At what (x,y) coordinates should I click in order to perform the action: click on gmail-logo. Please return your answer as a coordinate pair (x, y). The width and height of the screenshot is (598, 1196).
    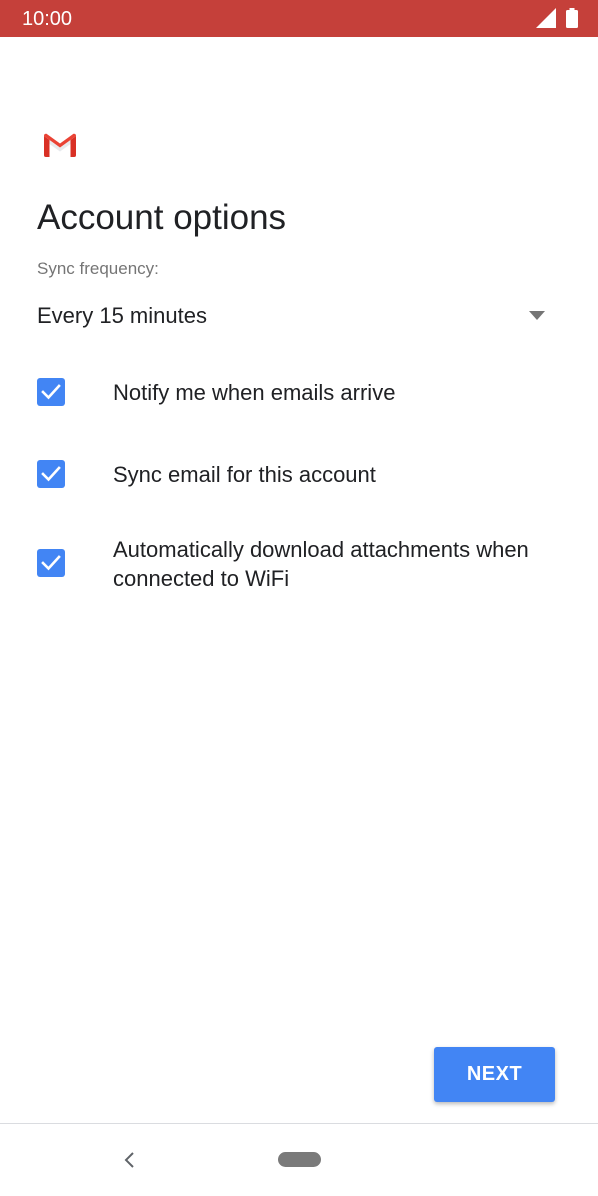
    Looking at the image, I should click on (60, 145).